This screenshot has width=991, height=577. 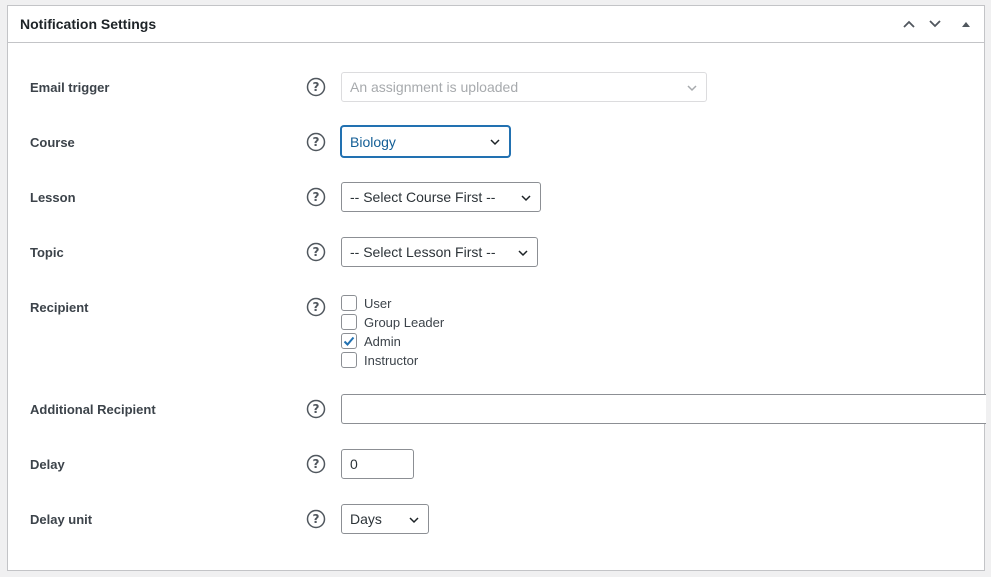 What do you see at coordinates (59, 307) in the screenshot?
I see `recipient-label: Recipient` at bounding box center [59, 307].